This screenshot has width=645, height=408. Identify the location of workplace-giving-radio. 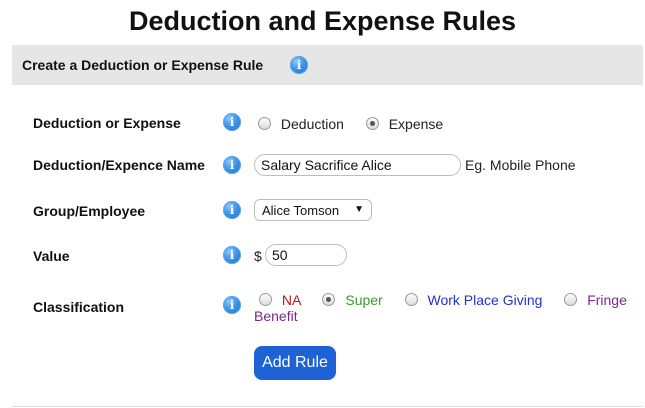
(411, 299).